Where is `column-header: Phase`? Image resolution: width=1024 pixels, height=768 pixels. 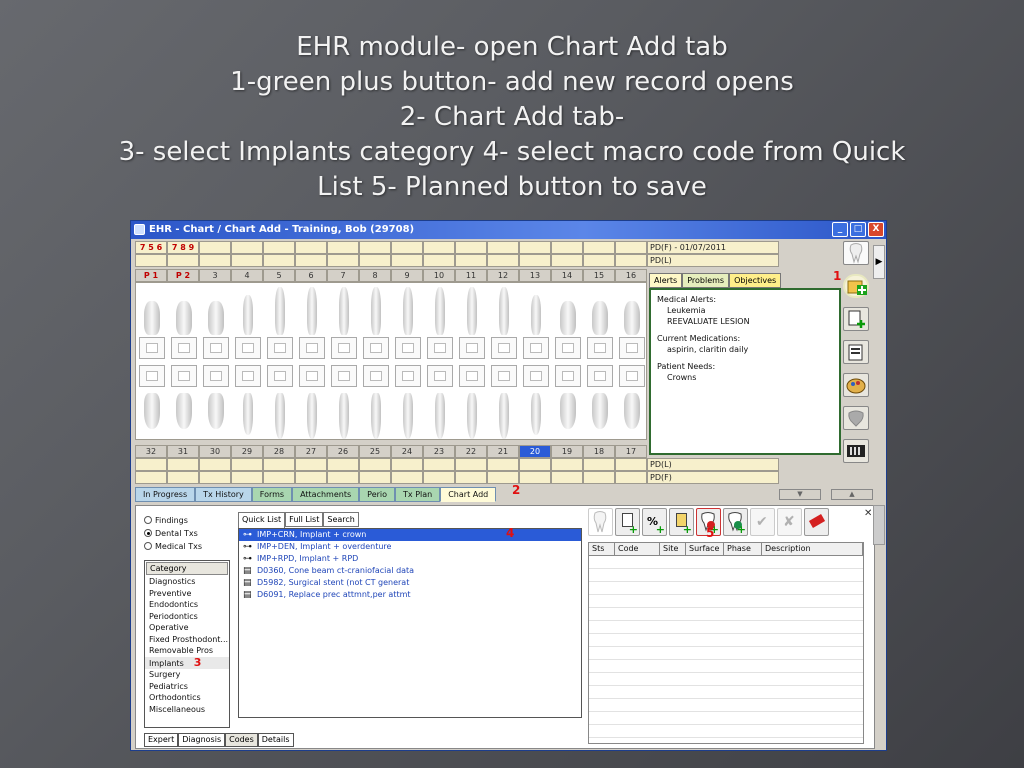
column-header: Phase is located at coordinates (743, 549).